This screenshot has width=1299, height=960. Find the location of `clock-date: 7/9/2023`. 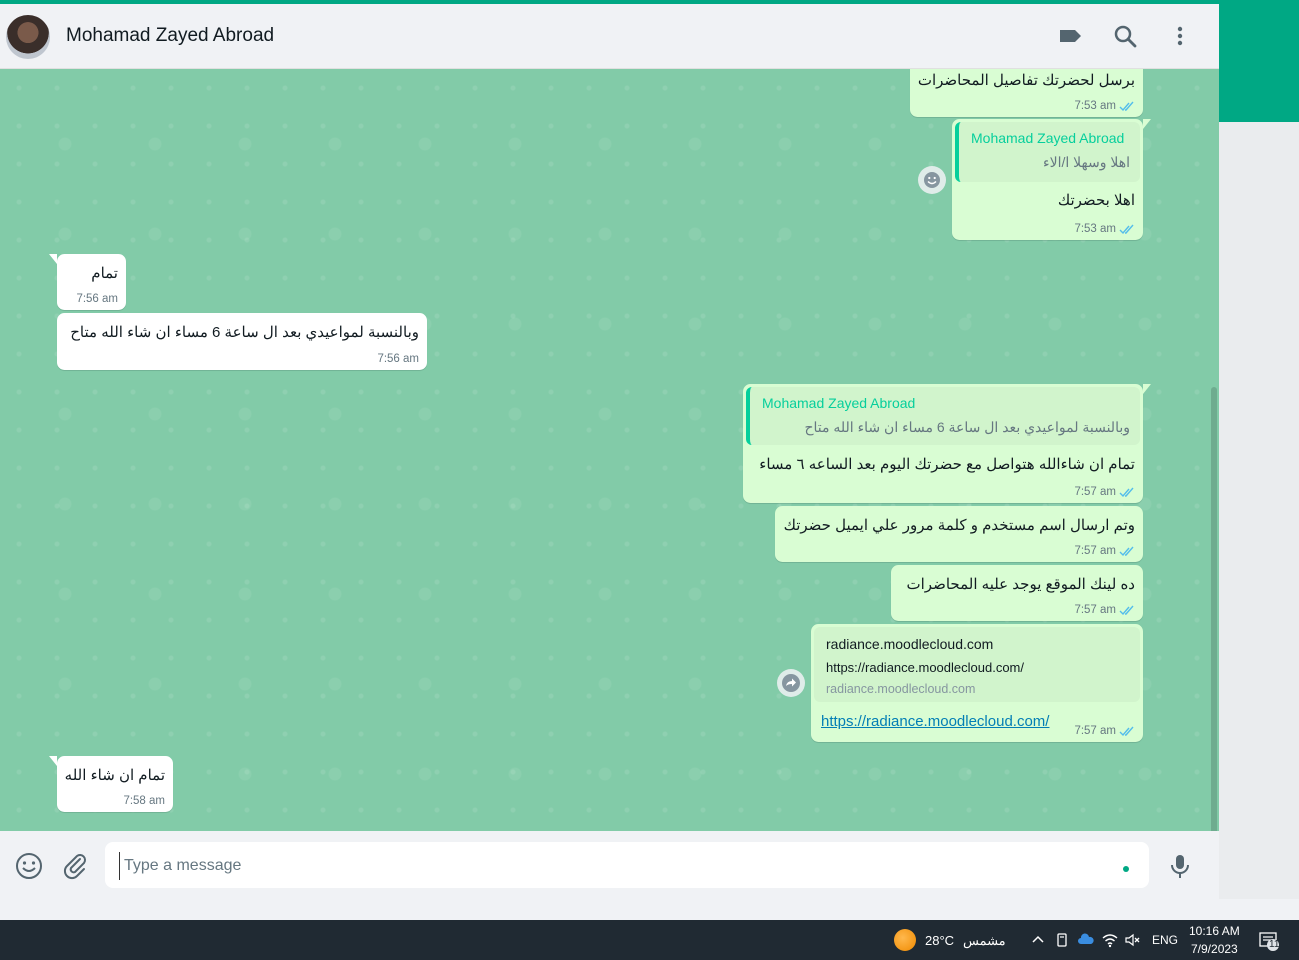

clock-date: 7/9/2023 is located at coordinates (1214, 949).